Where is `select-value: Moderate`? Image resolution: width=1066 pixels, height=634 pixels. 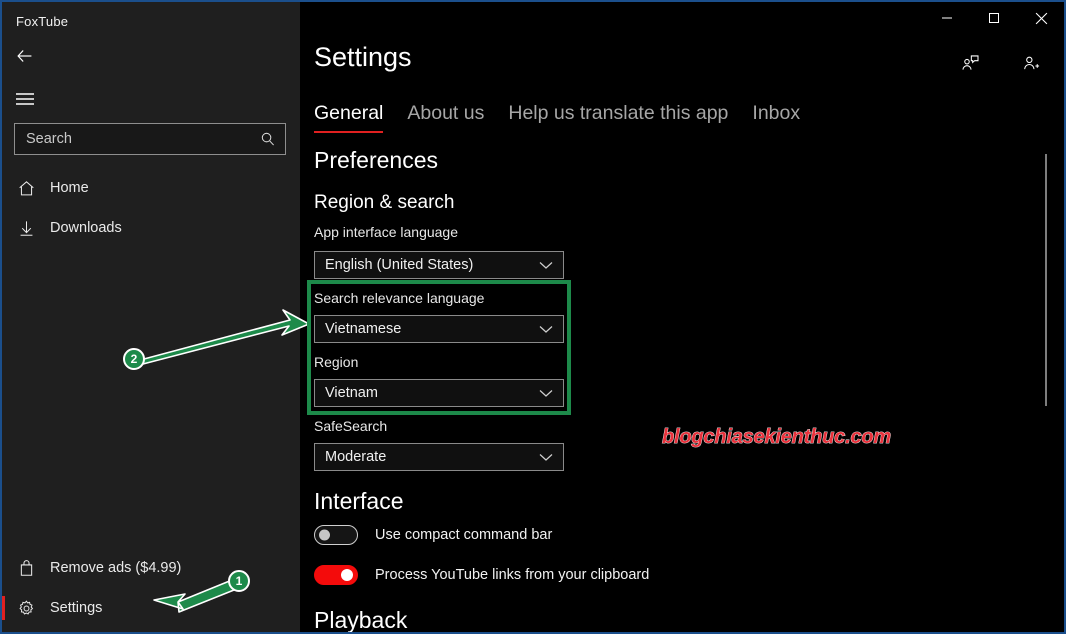 select-value: Moderate is located at coordinates (356, 457).